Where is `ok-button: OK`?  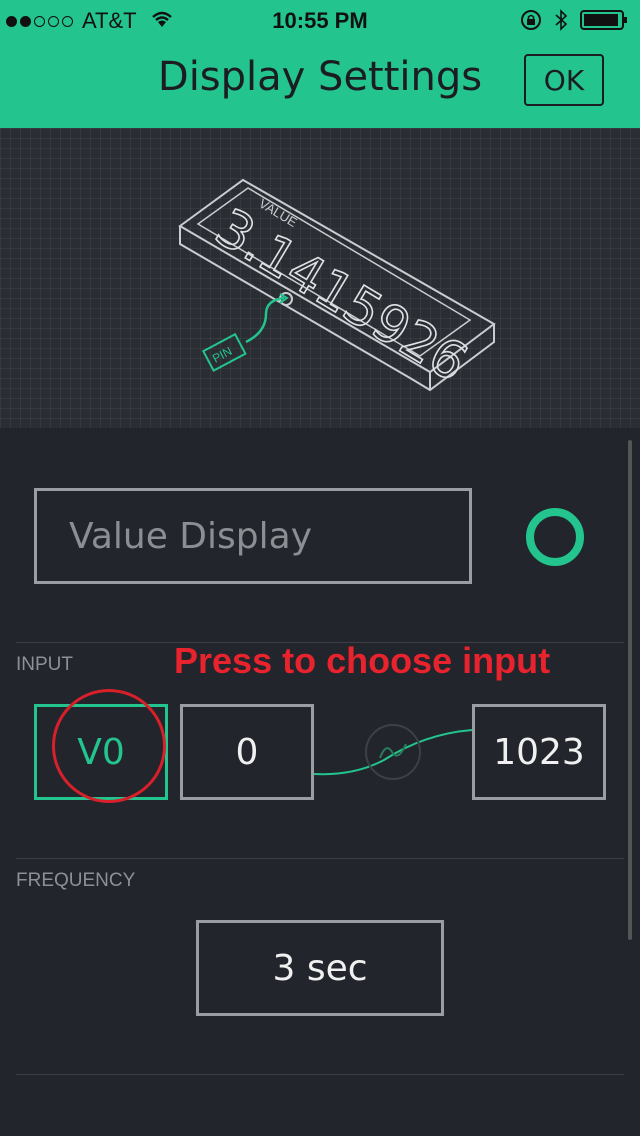 ok-button: OK is located at coordinates (564, 80).